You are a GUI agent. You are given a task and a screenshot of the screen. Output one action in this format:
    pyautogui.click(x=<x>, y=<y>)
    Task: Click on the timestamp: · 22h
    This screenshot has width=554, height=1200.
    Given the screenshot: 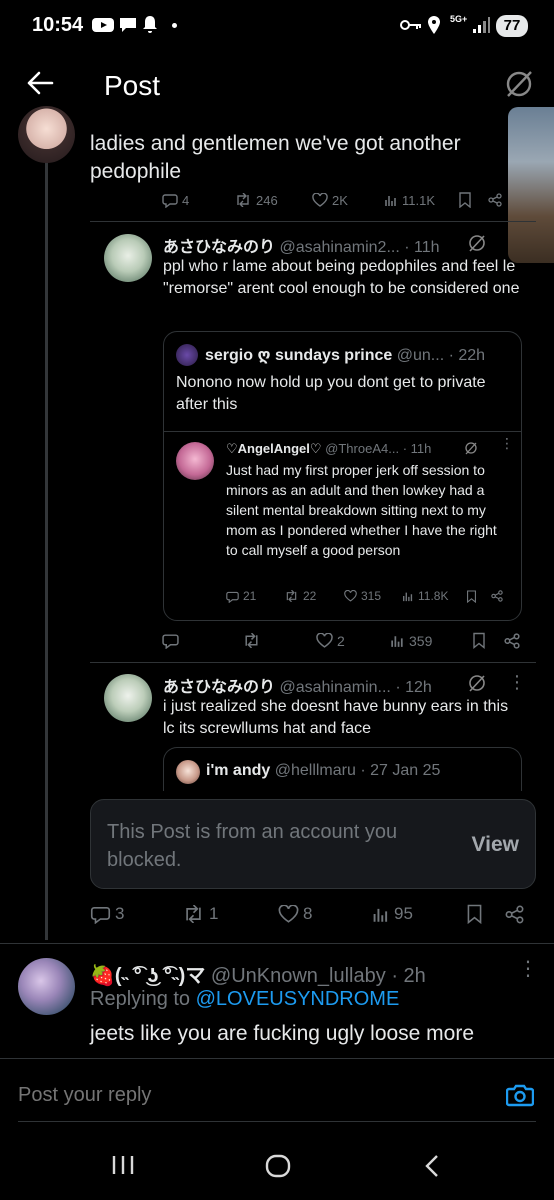 What is the action you would take?
    pyautogui.click(x=467, y=355)
    